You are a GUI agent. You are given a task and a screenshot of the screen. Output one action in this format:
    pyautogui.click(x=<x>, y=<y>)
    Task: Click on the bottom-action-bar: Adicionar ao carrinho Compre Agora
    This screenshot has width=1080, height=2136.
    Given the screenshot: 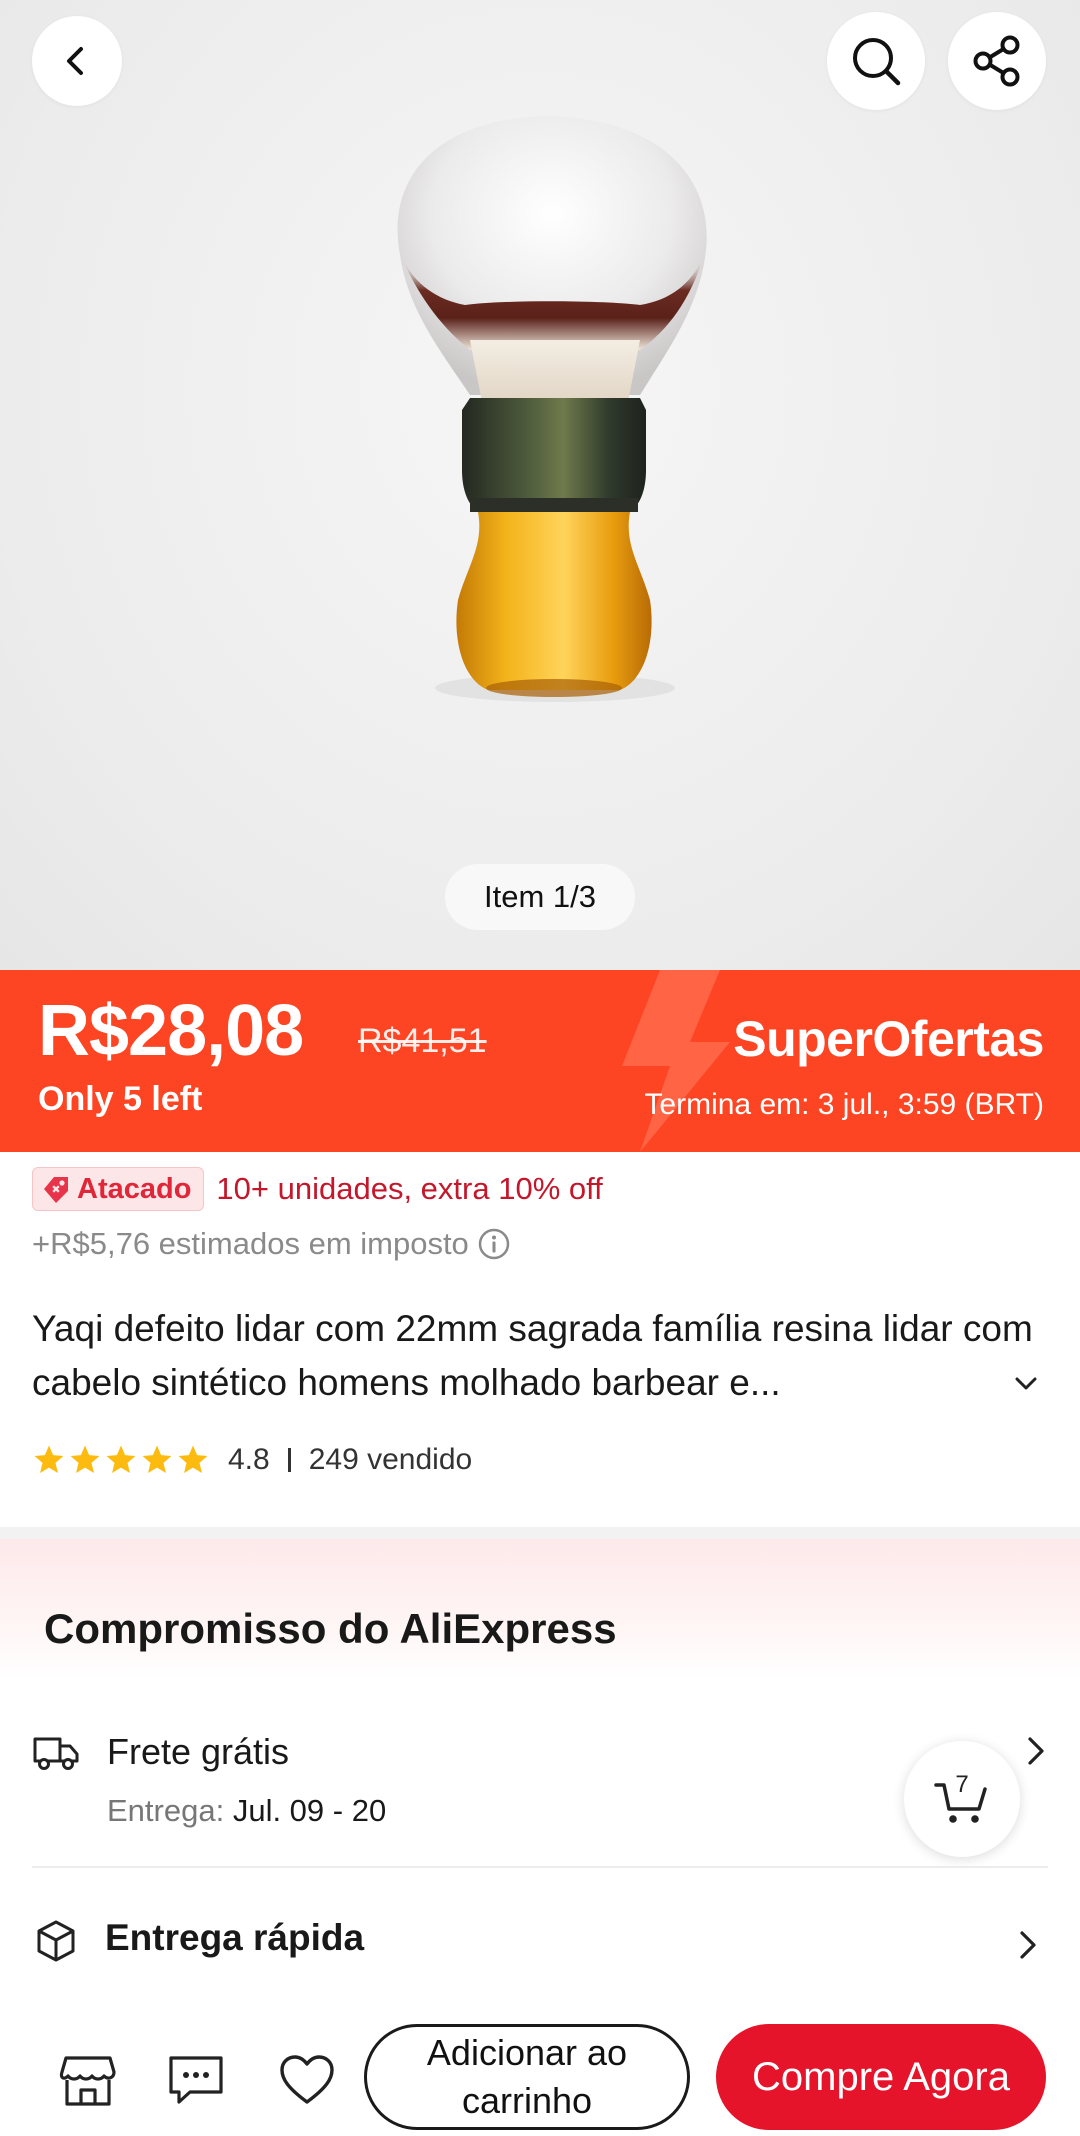 What is the action you would take?
    pyautogui.click(x=540, y=2071)
    